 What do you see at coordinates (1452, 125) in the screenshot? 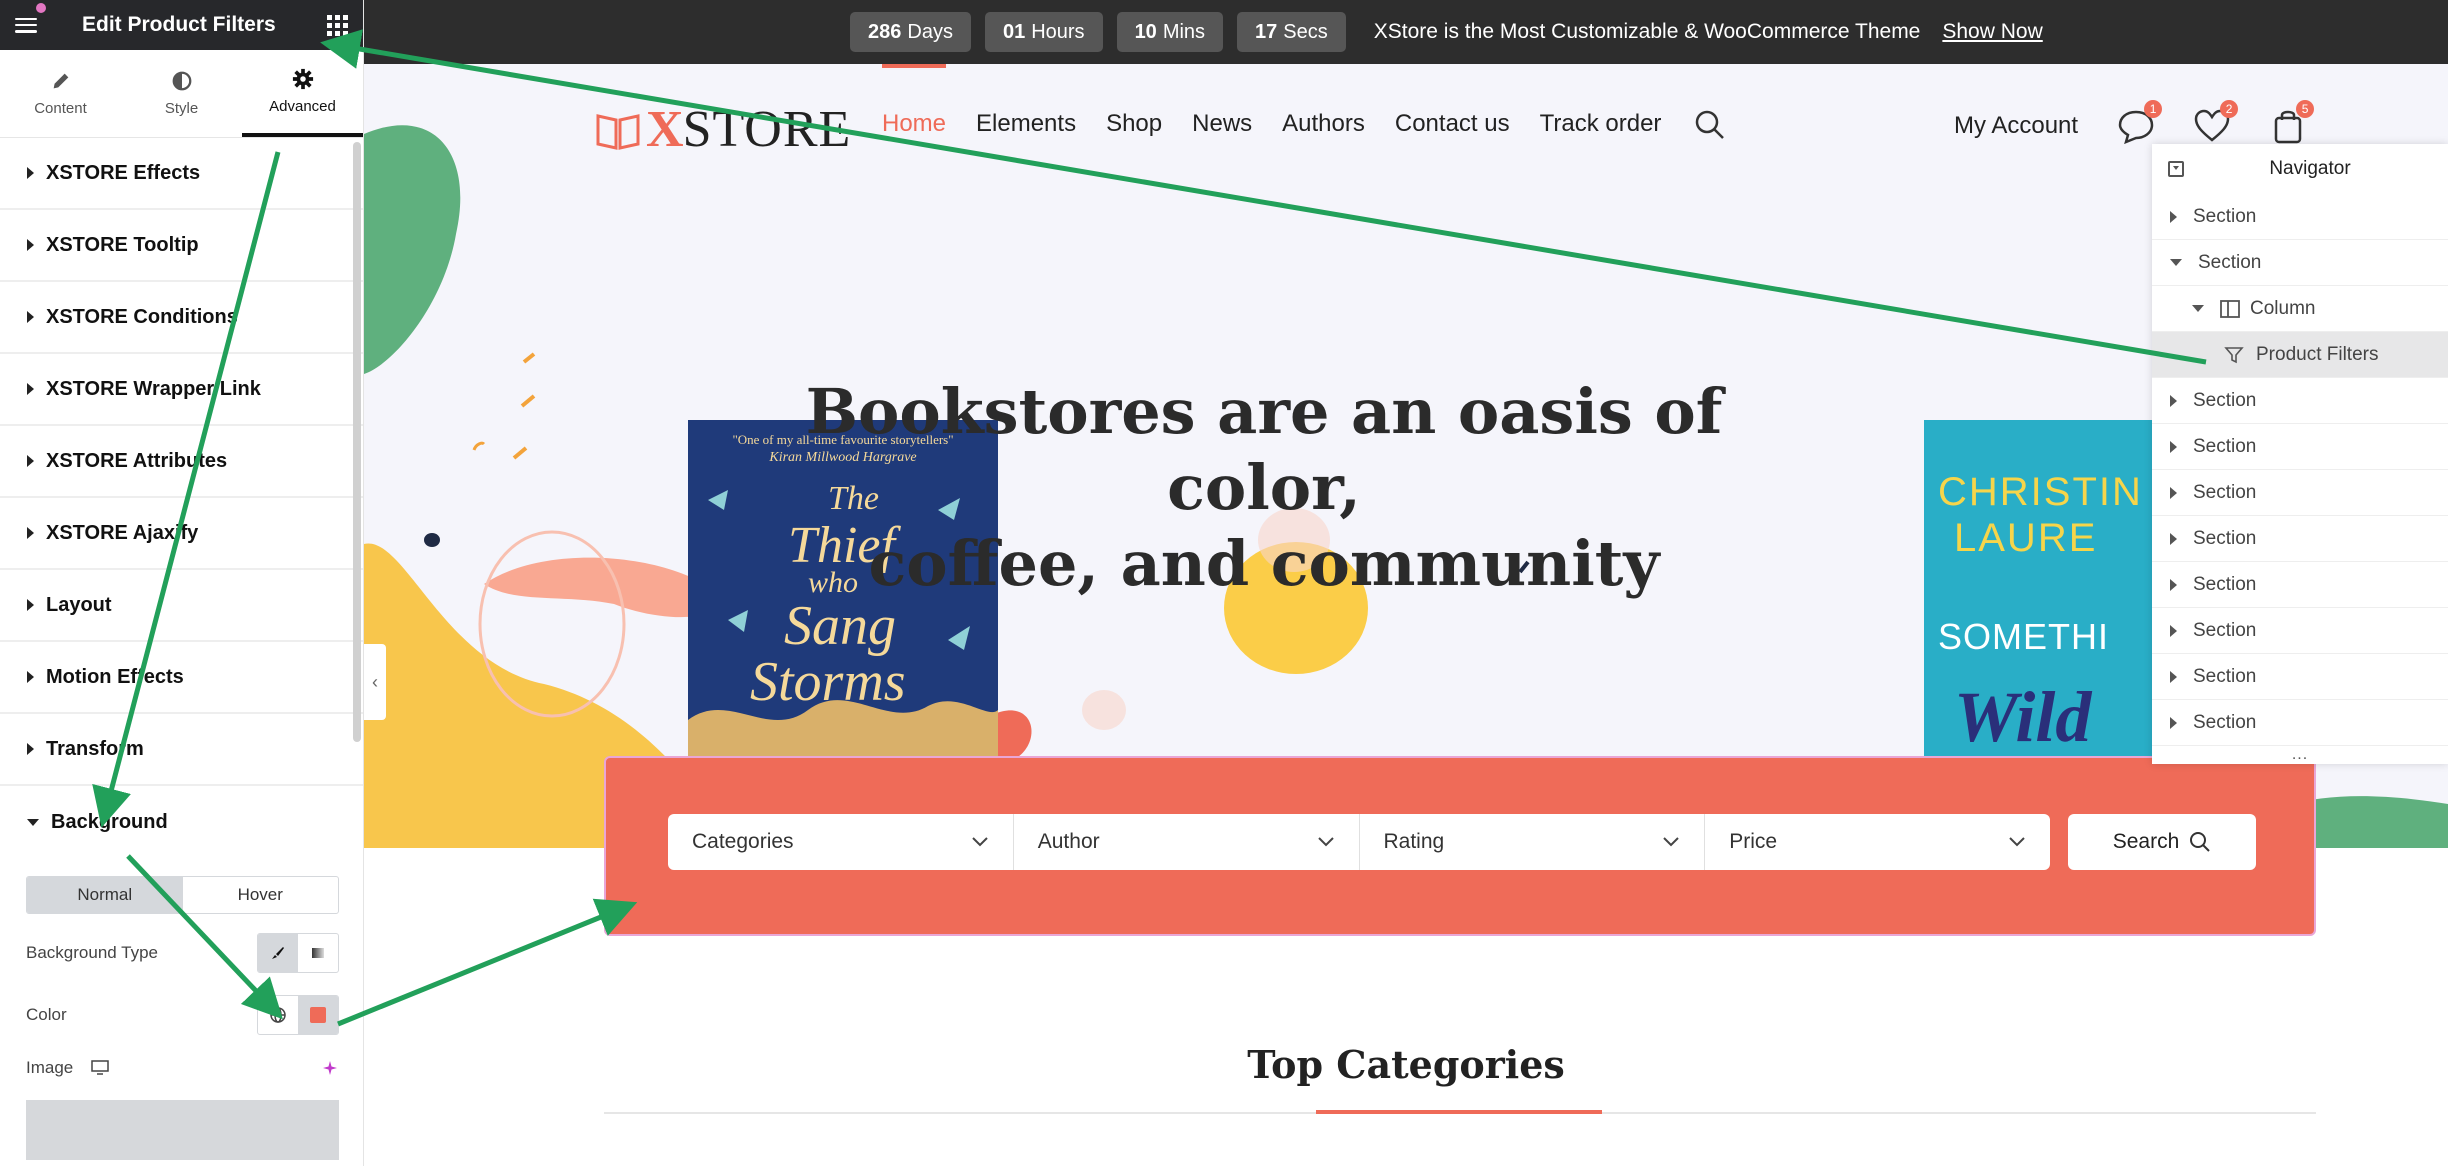
I see `menu-item-contact: Contact us` at bounding box center [1452, 125].